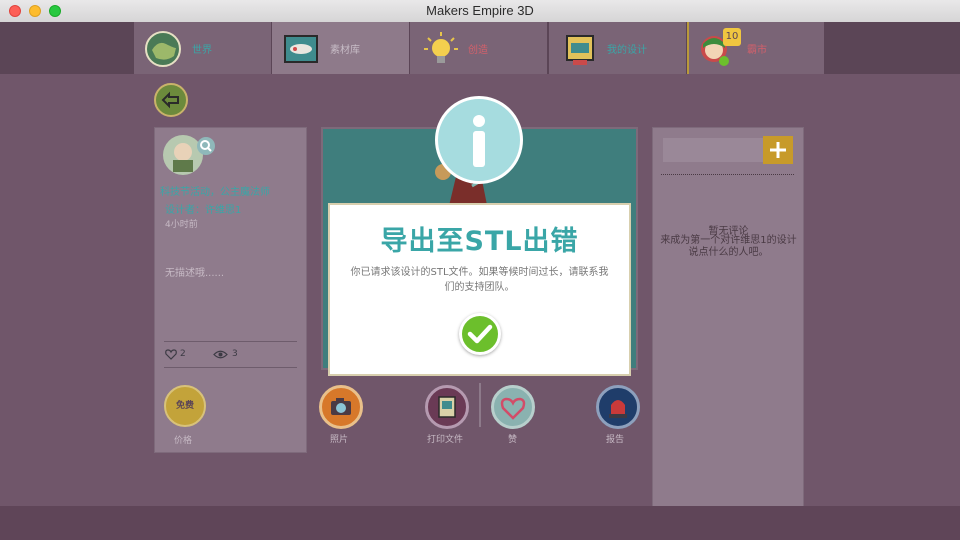  What do you see at coordinates (183, 441) in the screenshot?
I see `price-label: 价格` at bounding box center [183, 441].